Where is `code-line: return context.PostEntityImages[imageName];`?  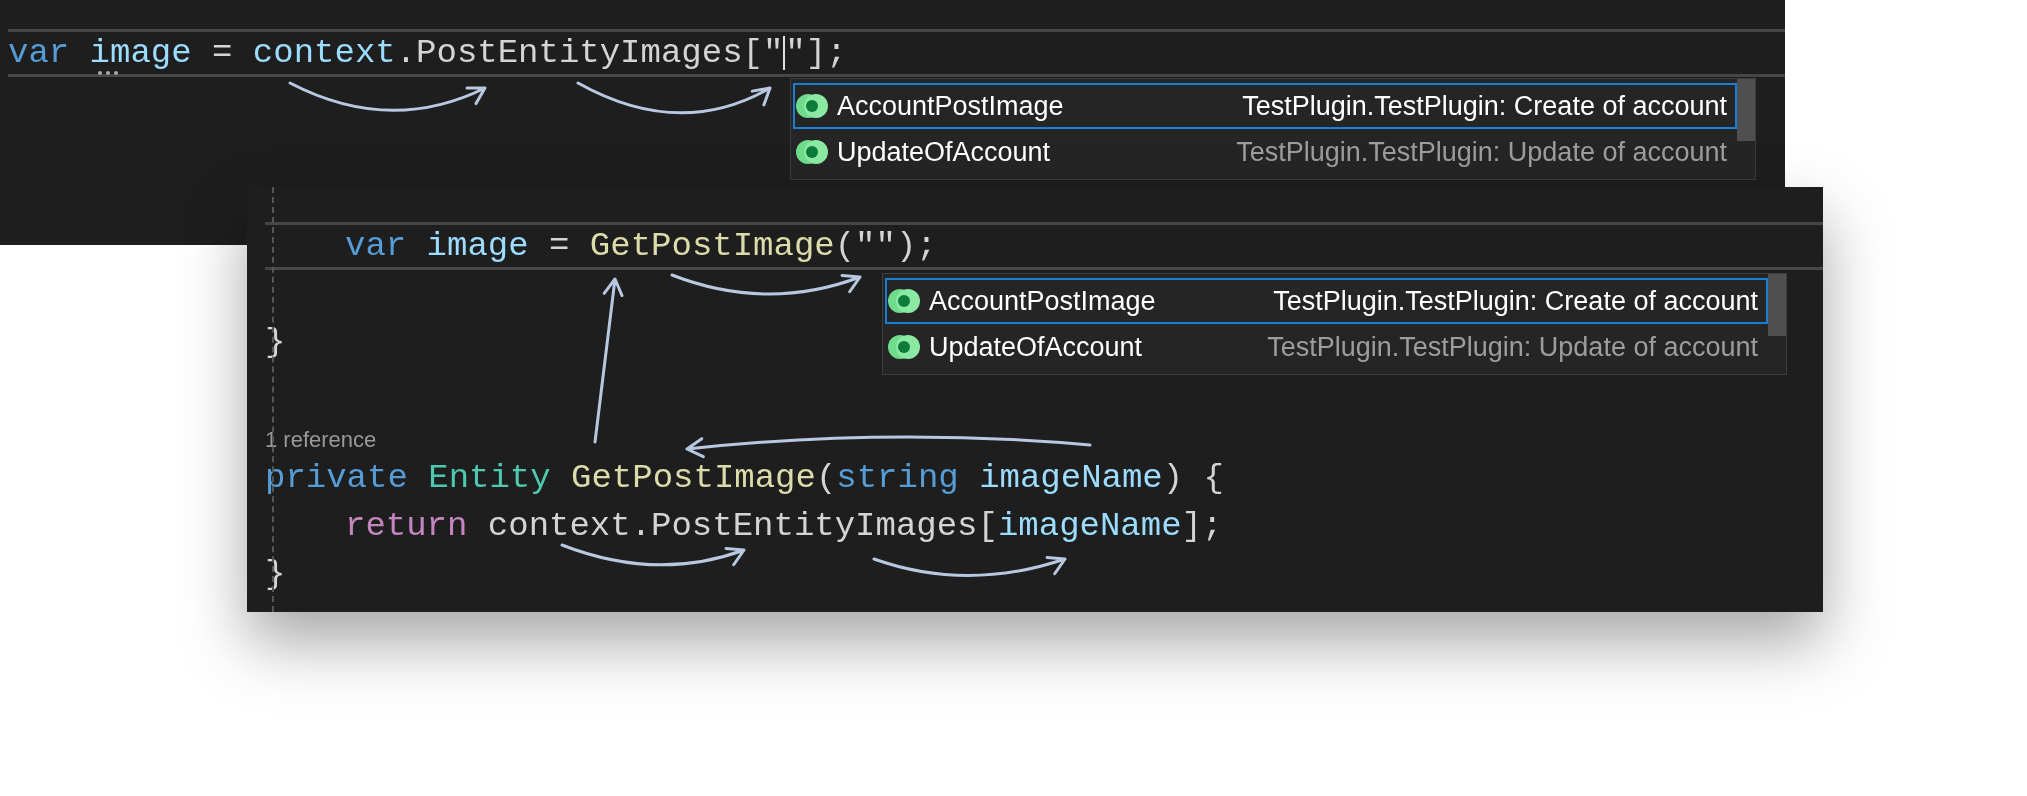 code-line: return context.PostEntityImages[imageName]; is located at coordinates (784, 526).